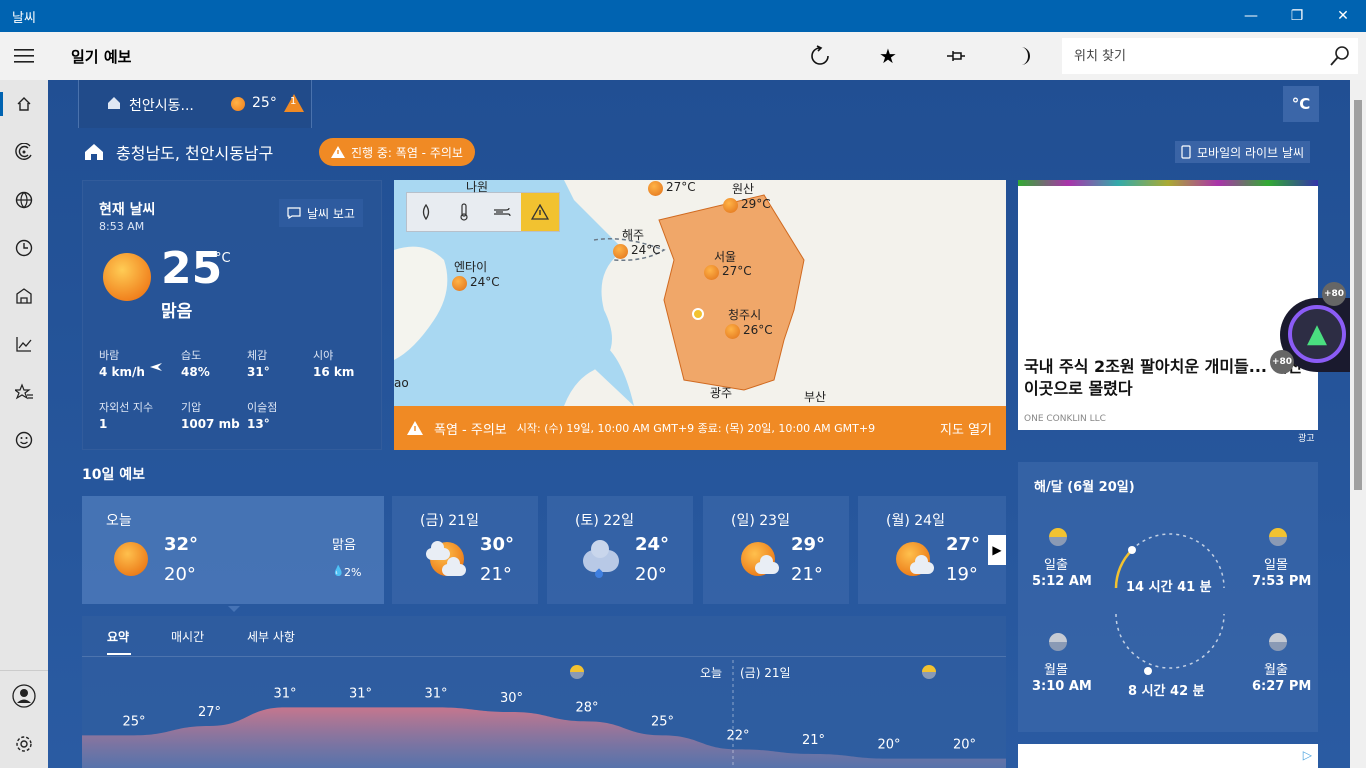 Image resolution: width=1366 pixels, height=768 pixels. I want to click on alert-pill: 진행 중: 폭염 - 주의보, so click(397, 152).